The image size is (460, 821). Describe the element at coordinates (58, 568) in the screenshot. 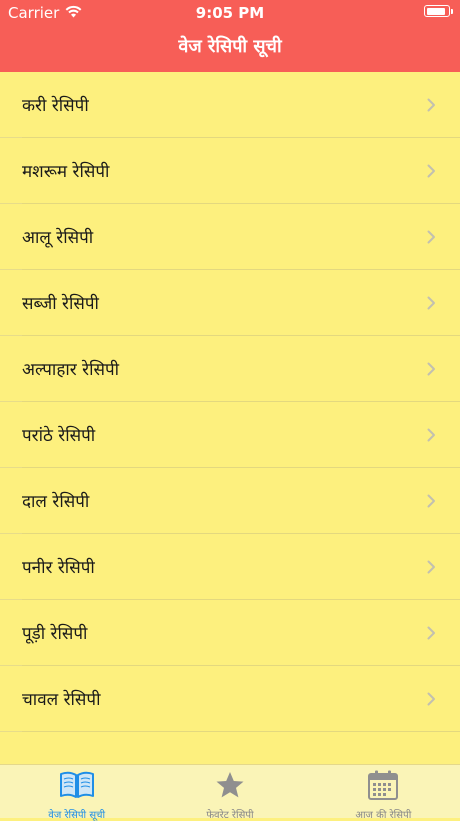

I see `list-item-label: पनीर रेसिपी` at that location.